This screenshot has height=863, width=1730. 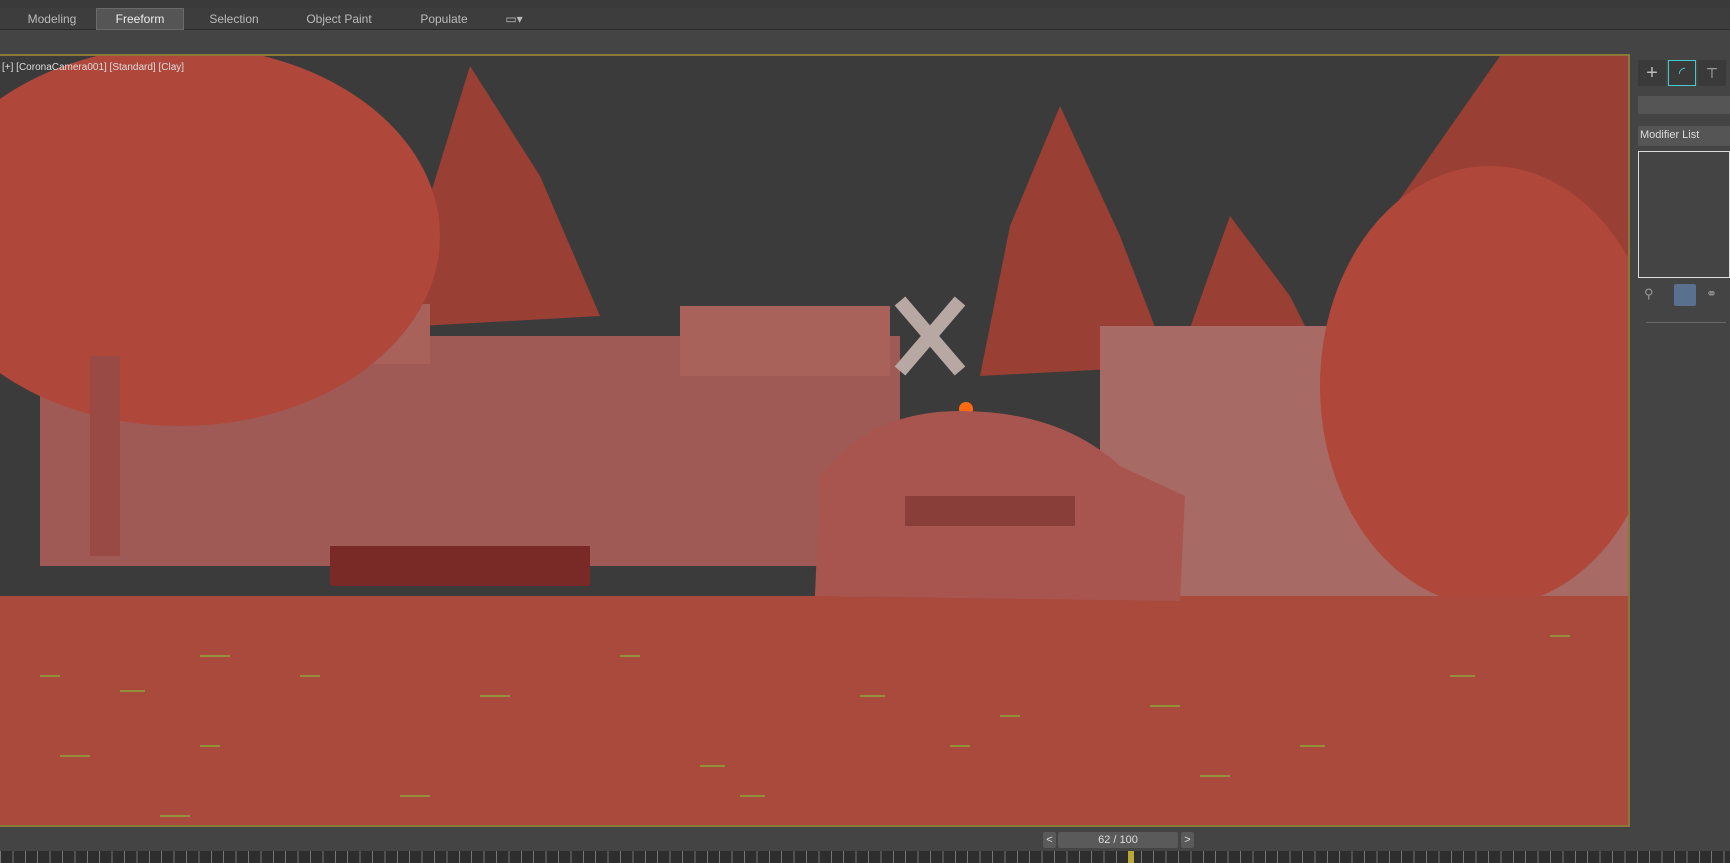 What do you see at coordinates (93, 67) in the screenshot?
I see `viewport-label: [+] [CoronaCamera001] [Standard] [Clay]` at bounding box center [93, 67].